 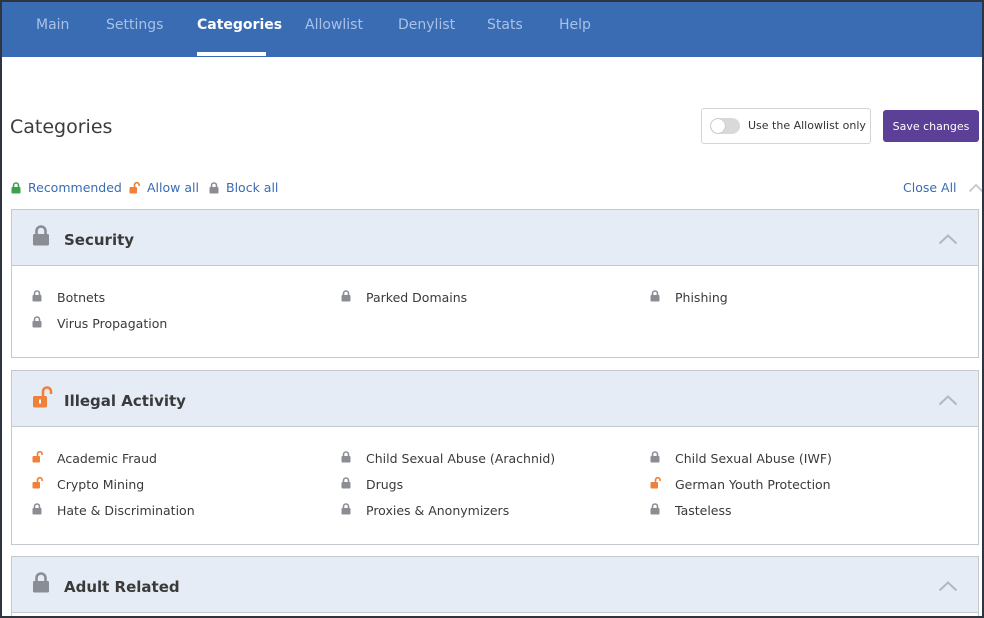 I want to click on toggle-label: Use the Allowlist only, so click(x=807, y=125).